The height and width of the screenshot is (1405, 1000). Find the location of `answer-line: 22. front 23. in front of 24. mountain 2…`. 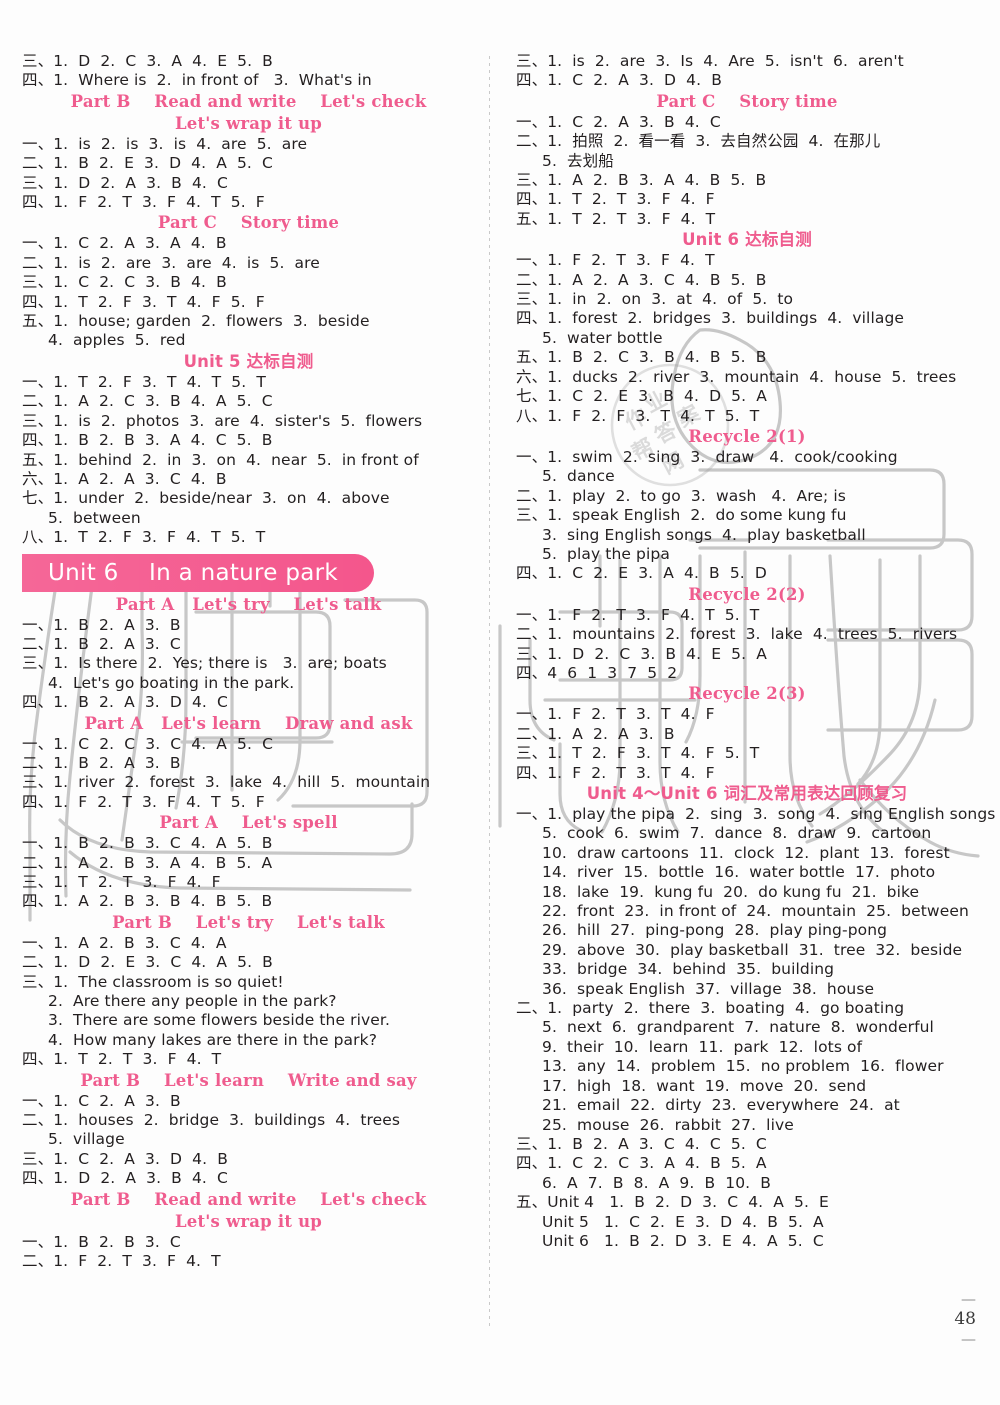

answer-line: 22. front 23. in front of 24. mountain 2… is located at coordinates (755, 911).